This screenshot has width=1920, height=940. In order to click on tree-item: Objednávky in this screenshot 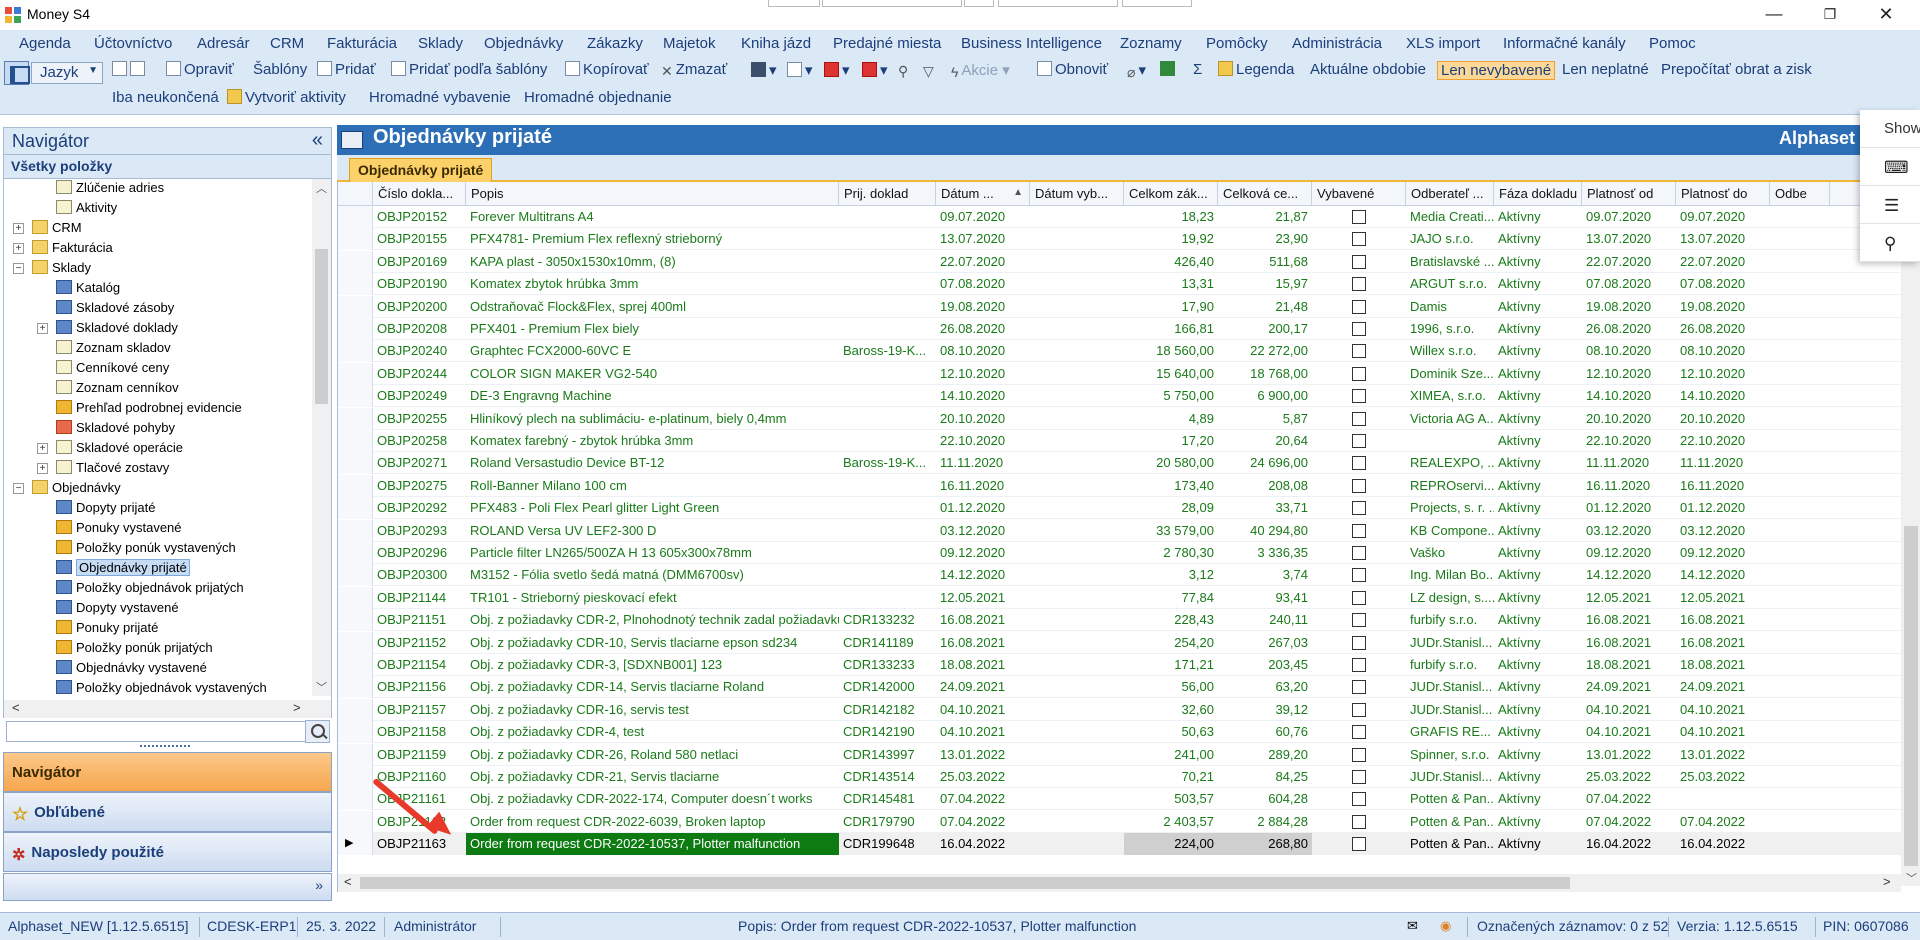, I will do `click(76, 490)`.